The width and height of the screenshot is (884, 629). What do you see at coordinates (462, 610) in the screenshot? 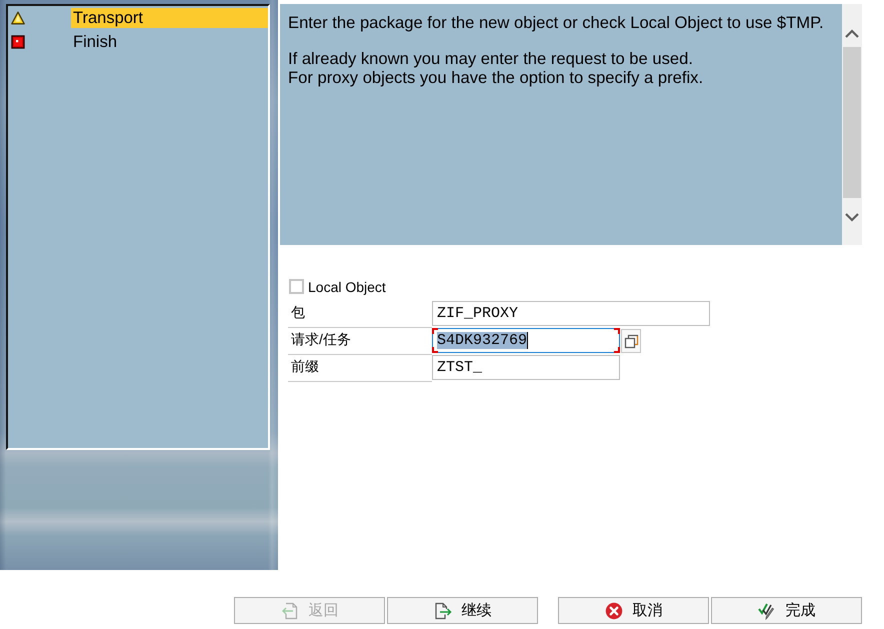
I see `wizard-button: 继续` at bounding box center [462, 610].